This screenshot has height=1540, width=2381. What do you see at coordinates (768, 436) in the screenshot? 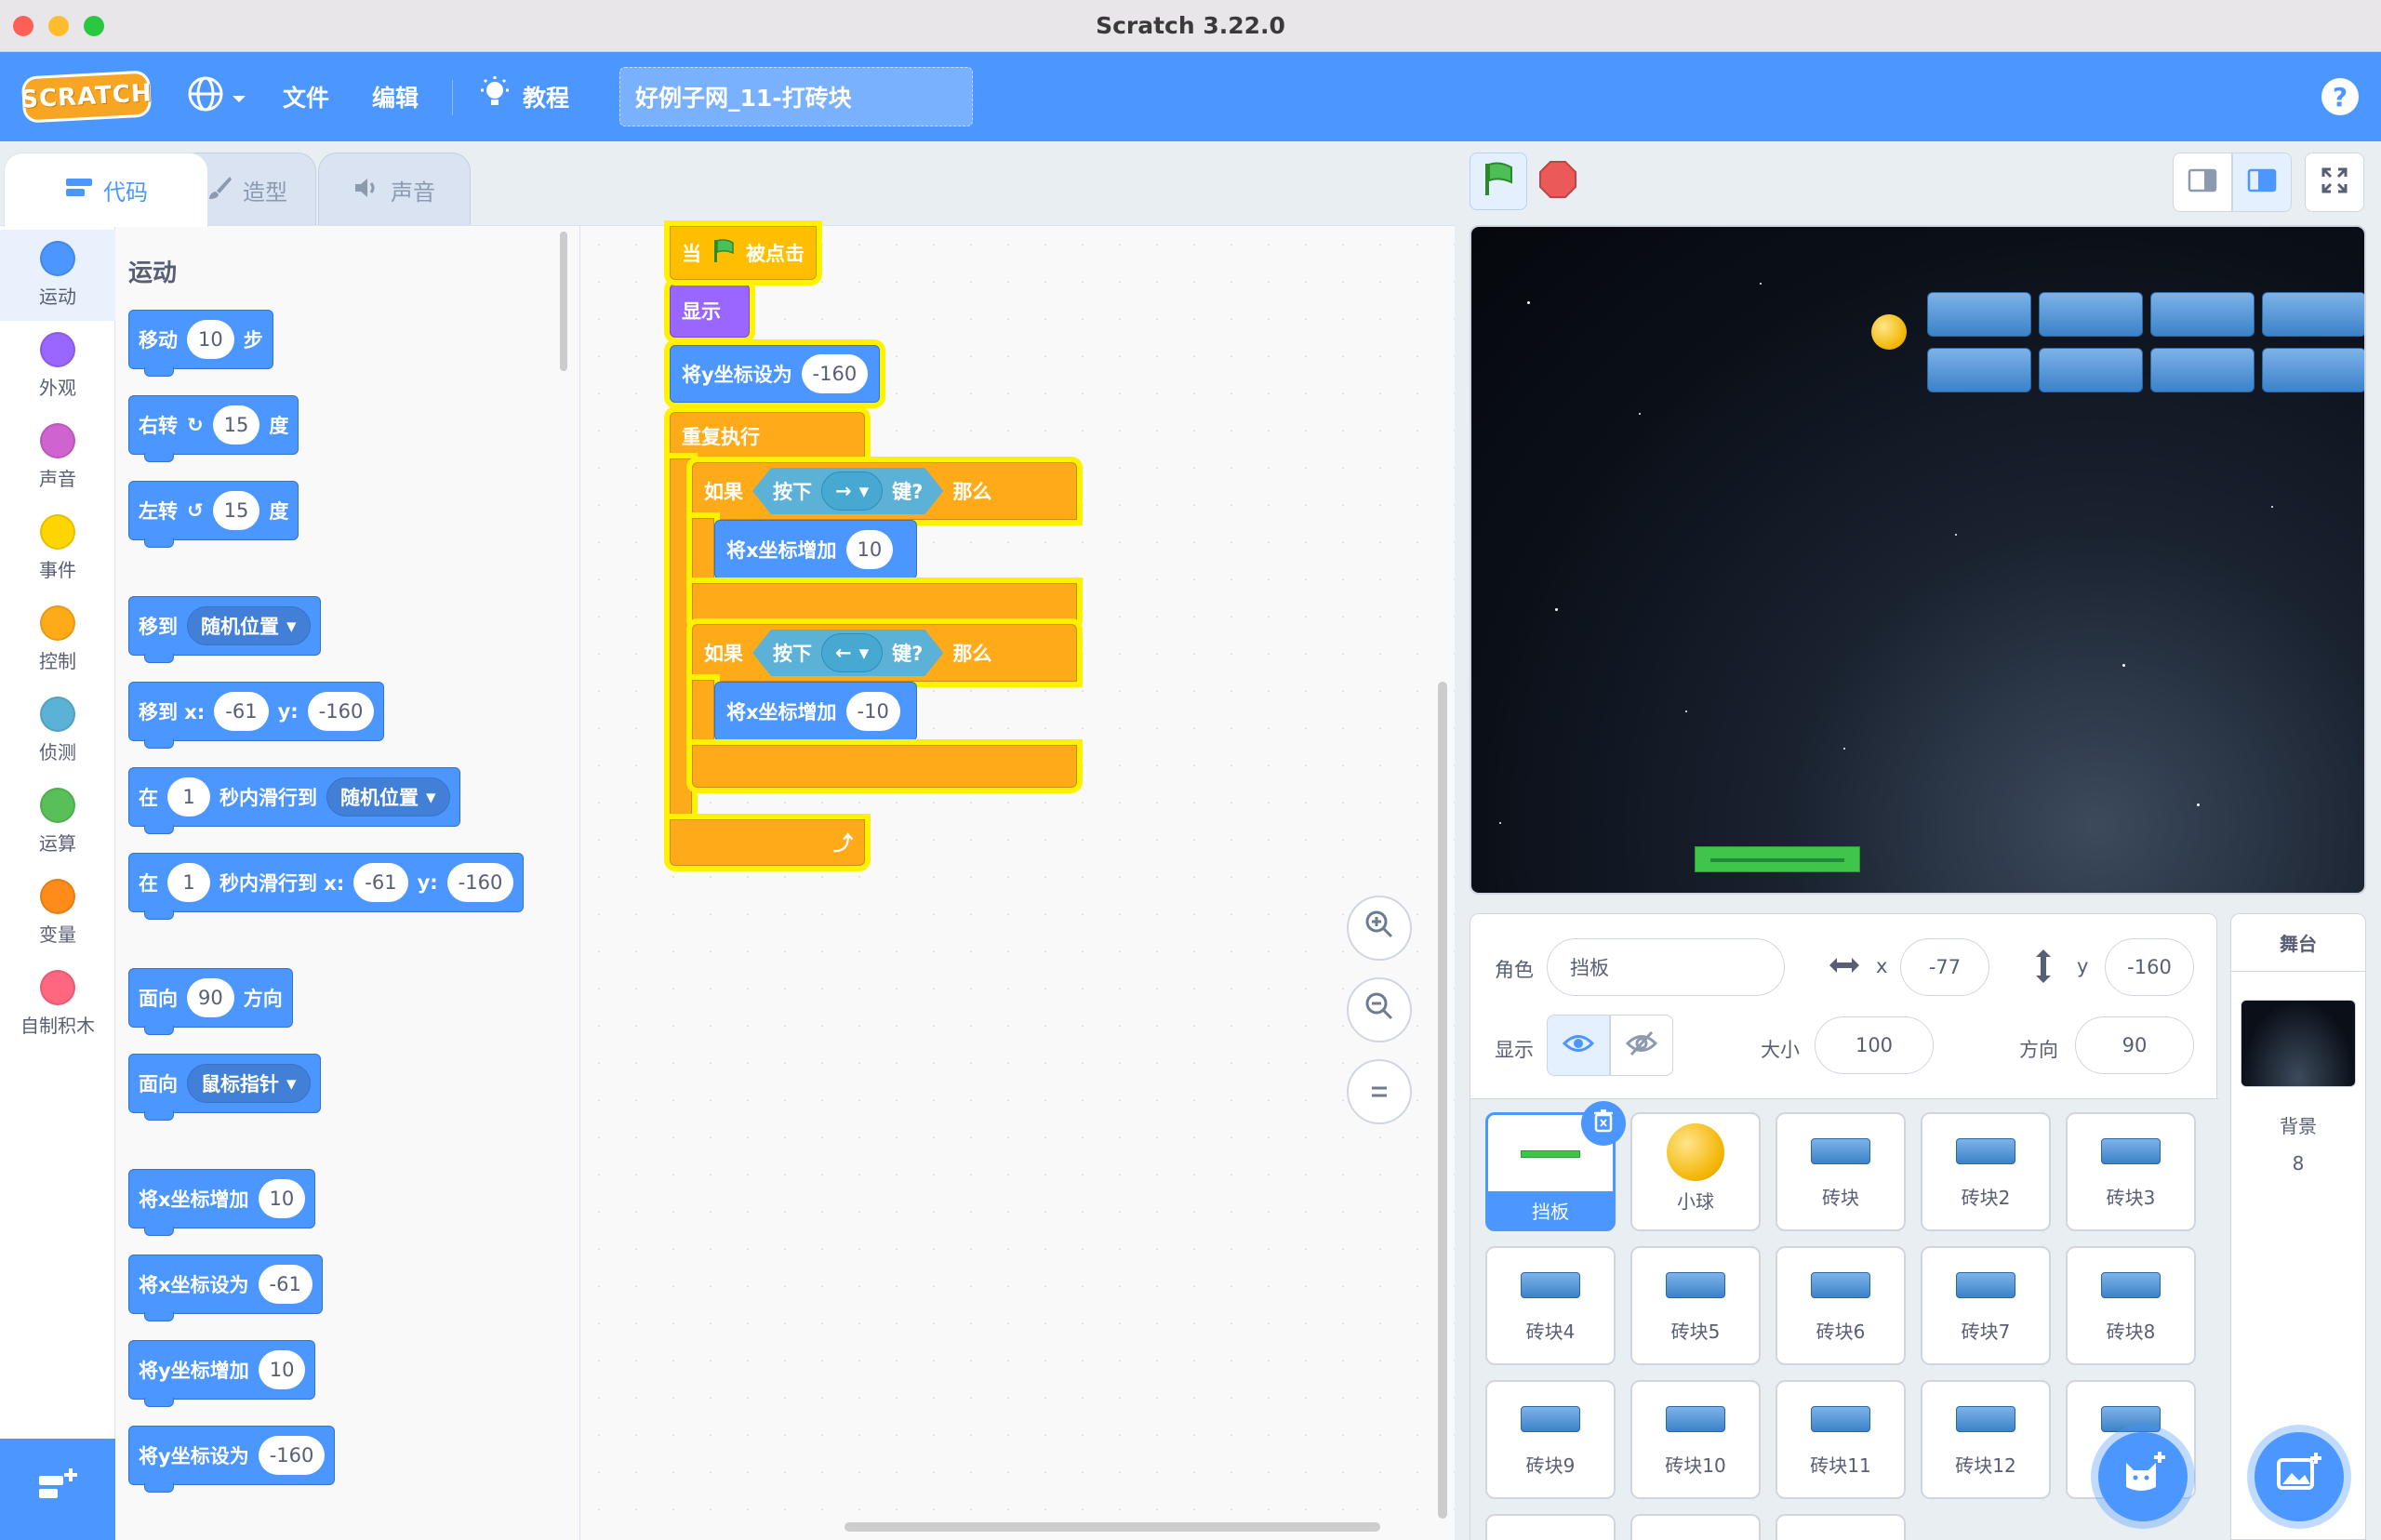
I see `forever-block: 重复执行` at bounding box center [768, 436].